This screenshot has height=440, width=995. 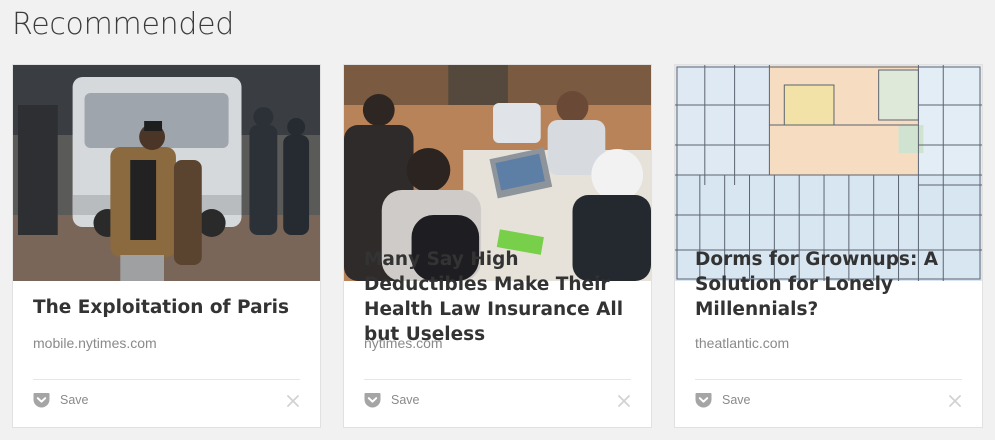 What do you see at coordinates (95, 343) in the screenshot?
I see `article-domain: mobile.nytimes.com` at bounding box center [95, 343].